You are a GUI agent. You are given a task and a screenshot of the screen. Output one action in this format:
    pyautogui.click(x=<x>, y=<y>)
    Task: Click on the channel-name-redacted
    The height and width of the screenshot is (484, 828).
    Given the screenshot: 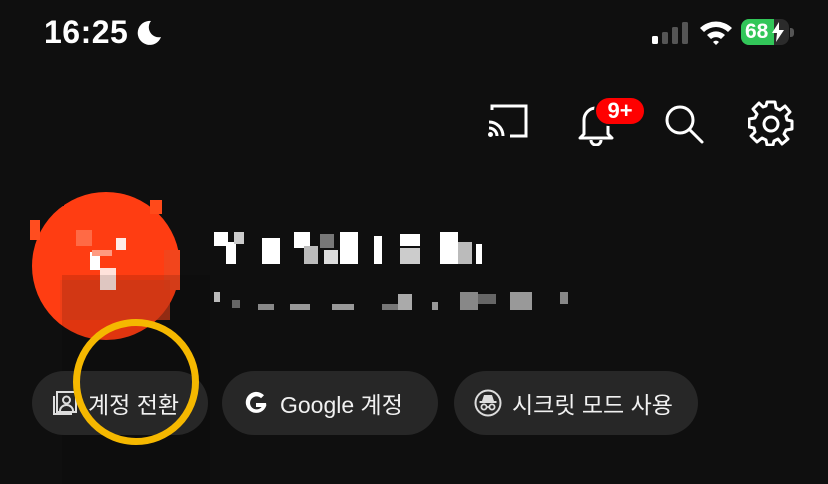 What is the action you would take?
    pyautogui.click(x=348, y=248)
    